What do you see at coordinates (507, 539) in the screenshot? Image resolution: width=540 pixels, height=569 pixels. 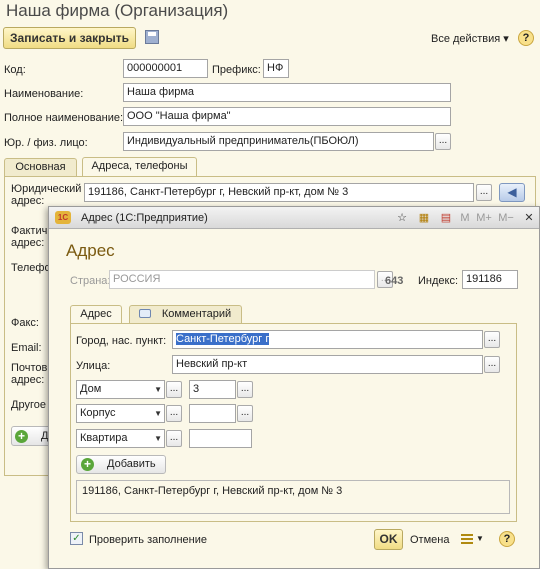 I see `dialog-help-icon: ?` at bounding box center [507, 539].